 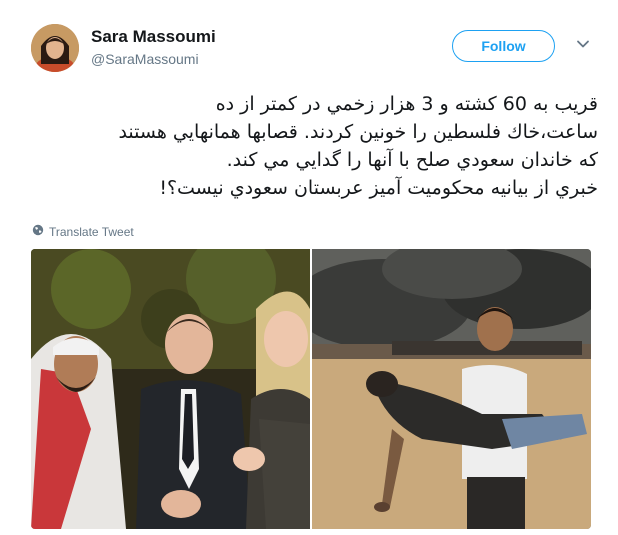 I want to click on globe-icon, so click(x=38, y=231).